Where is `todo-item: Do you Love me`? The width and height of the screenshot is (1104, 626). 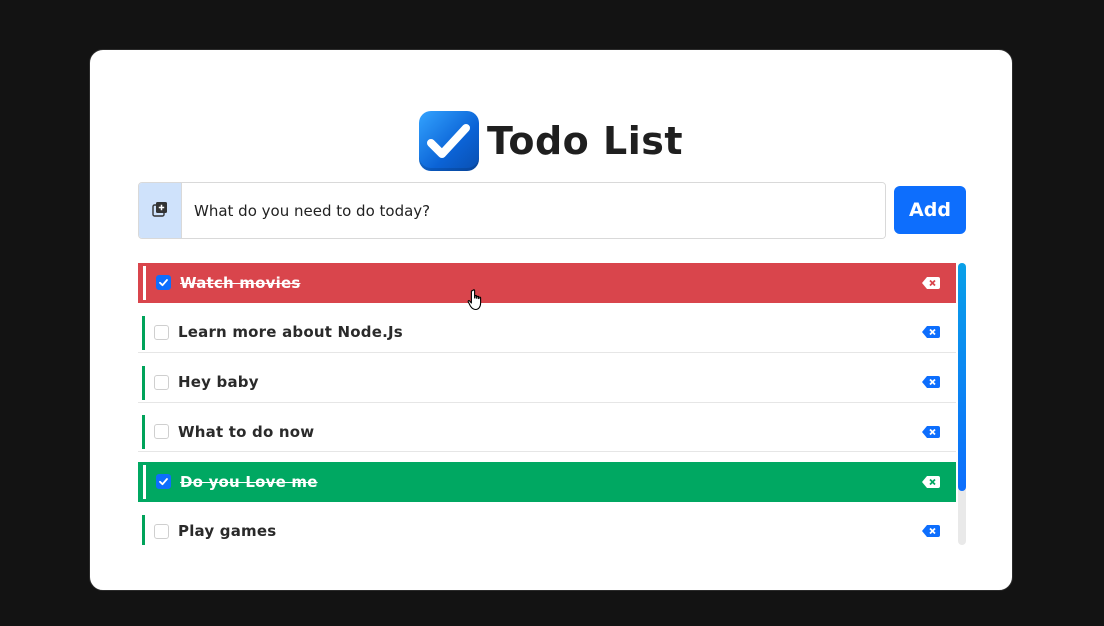 todo-item: Do you Love me is located at coordinates (547, 482).